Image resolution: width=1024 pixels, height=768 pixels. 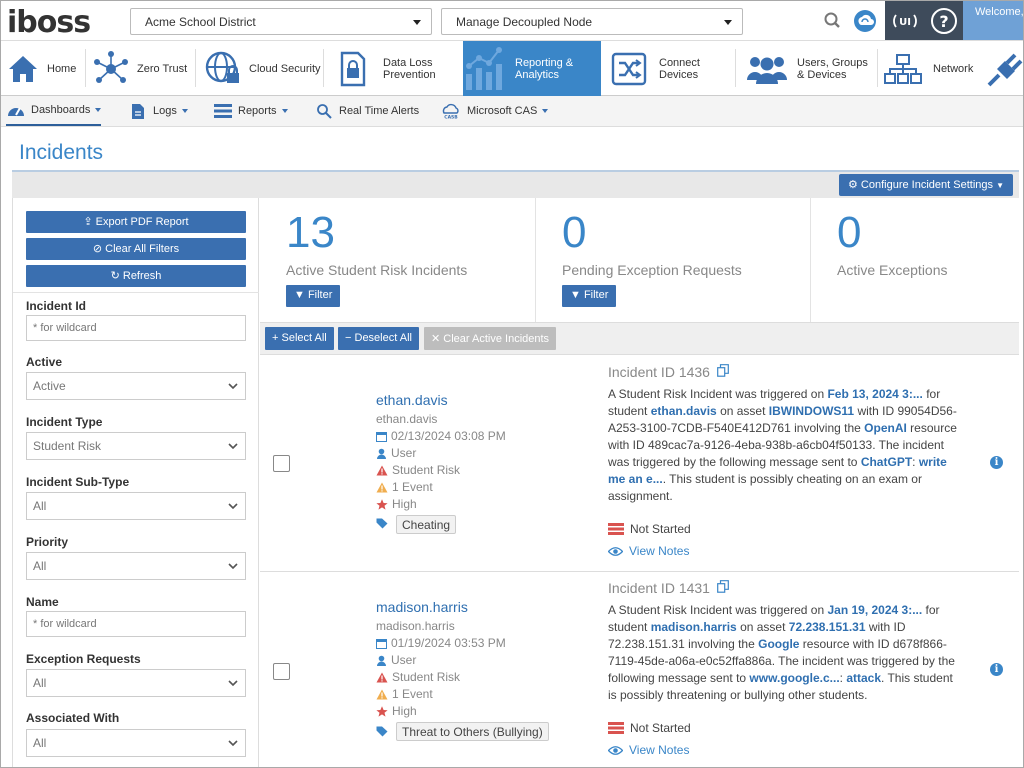 I want to click on calendar-icon, so click(x=381, y=436).